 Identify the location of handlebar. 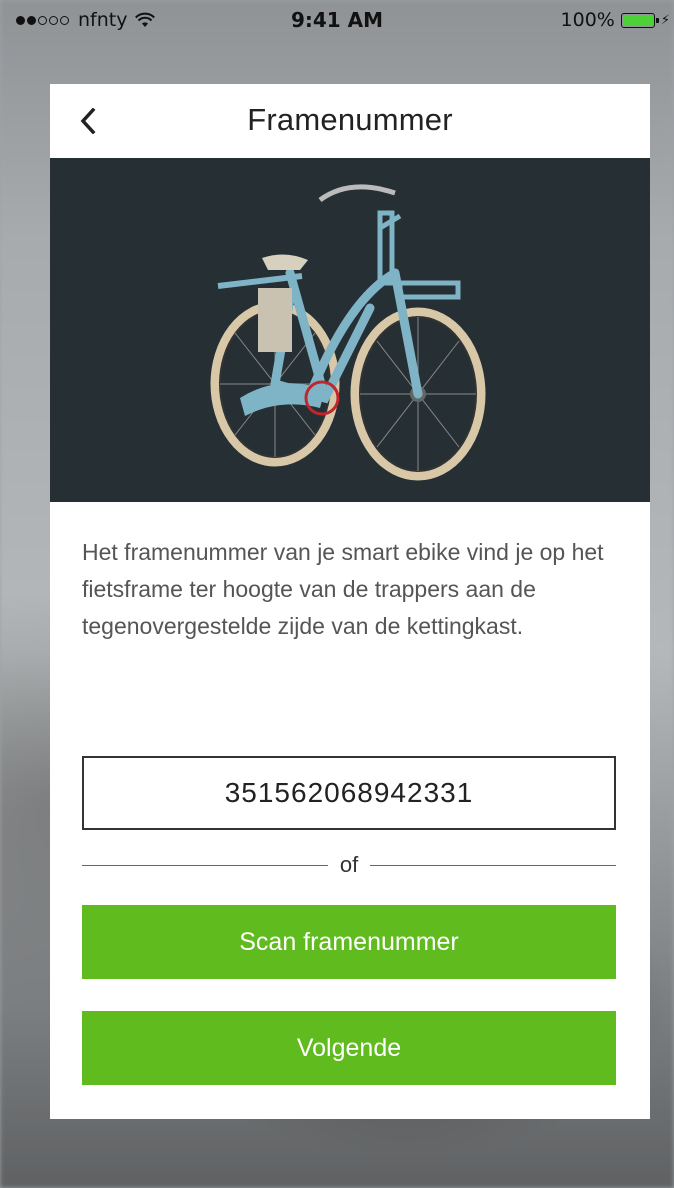
(357, 193).